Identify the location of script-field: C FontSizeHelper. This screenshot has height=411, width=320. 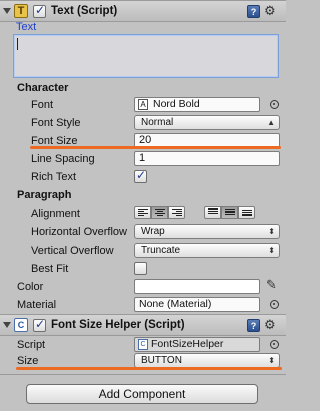
(197, 344).